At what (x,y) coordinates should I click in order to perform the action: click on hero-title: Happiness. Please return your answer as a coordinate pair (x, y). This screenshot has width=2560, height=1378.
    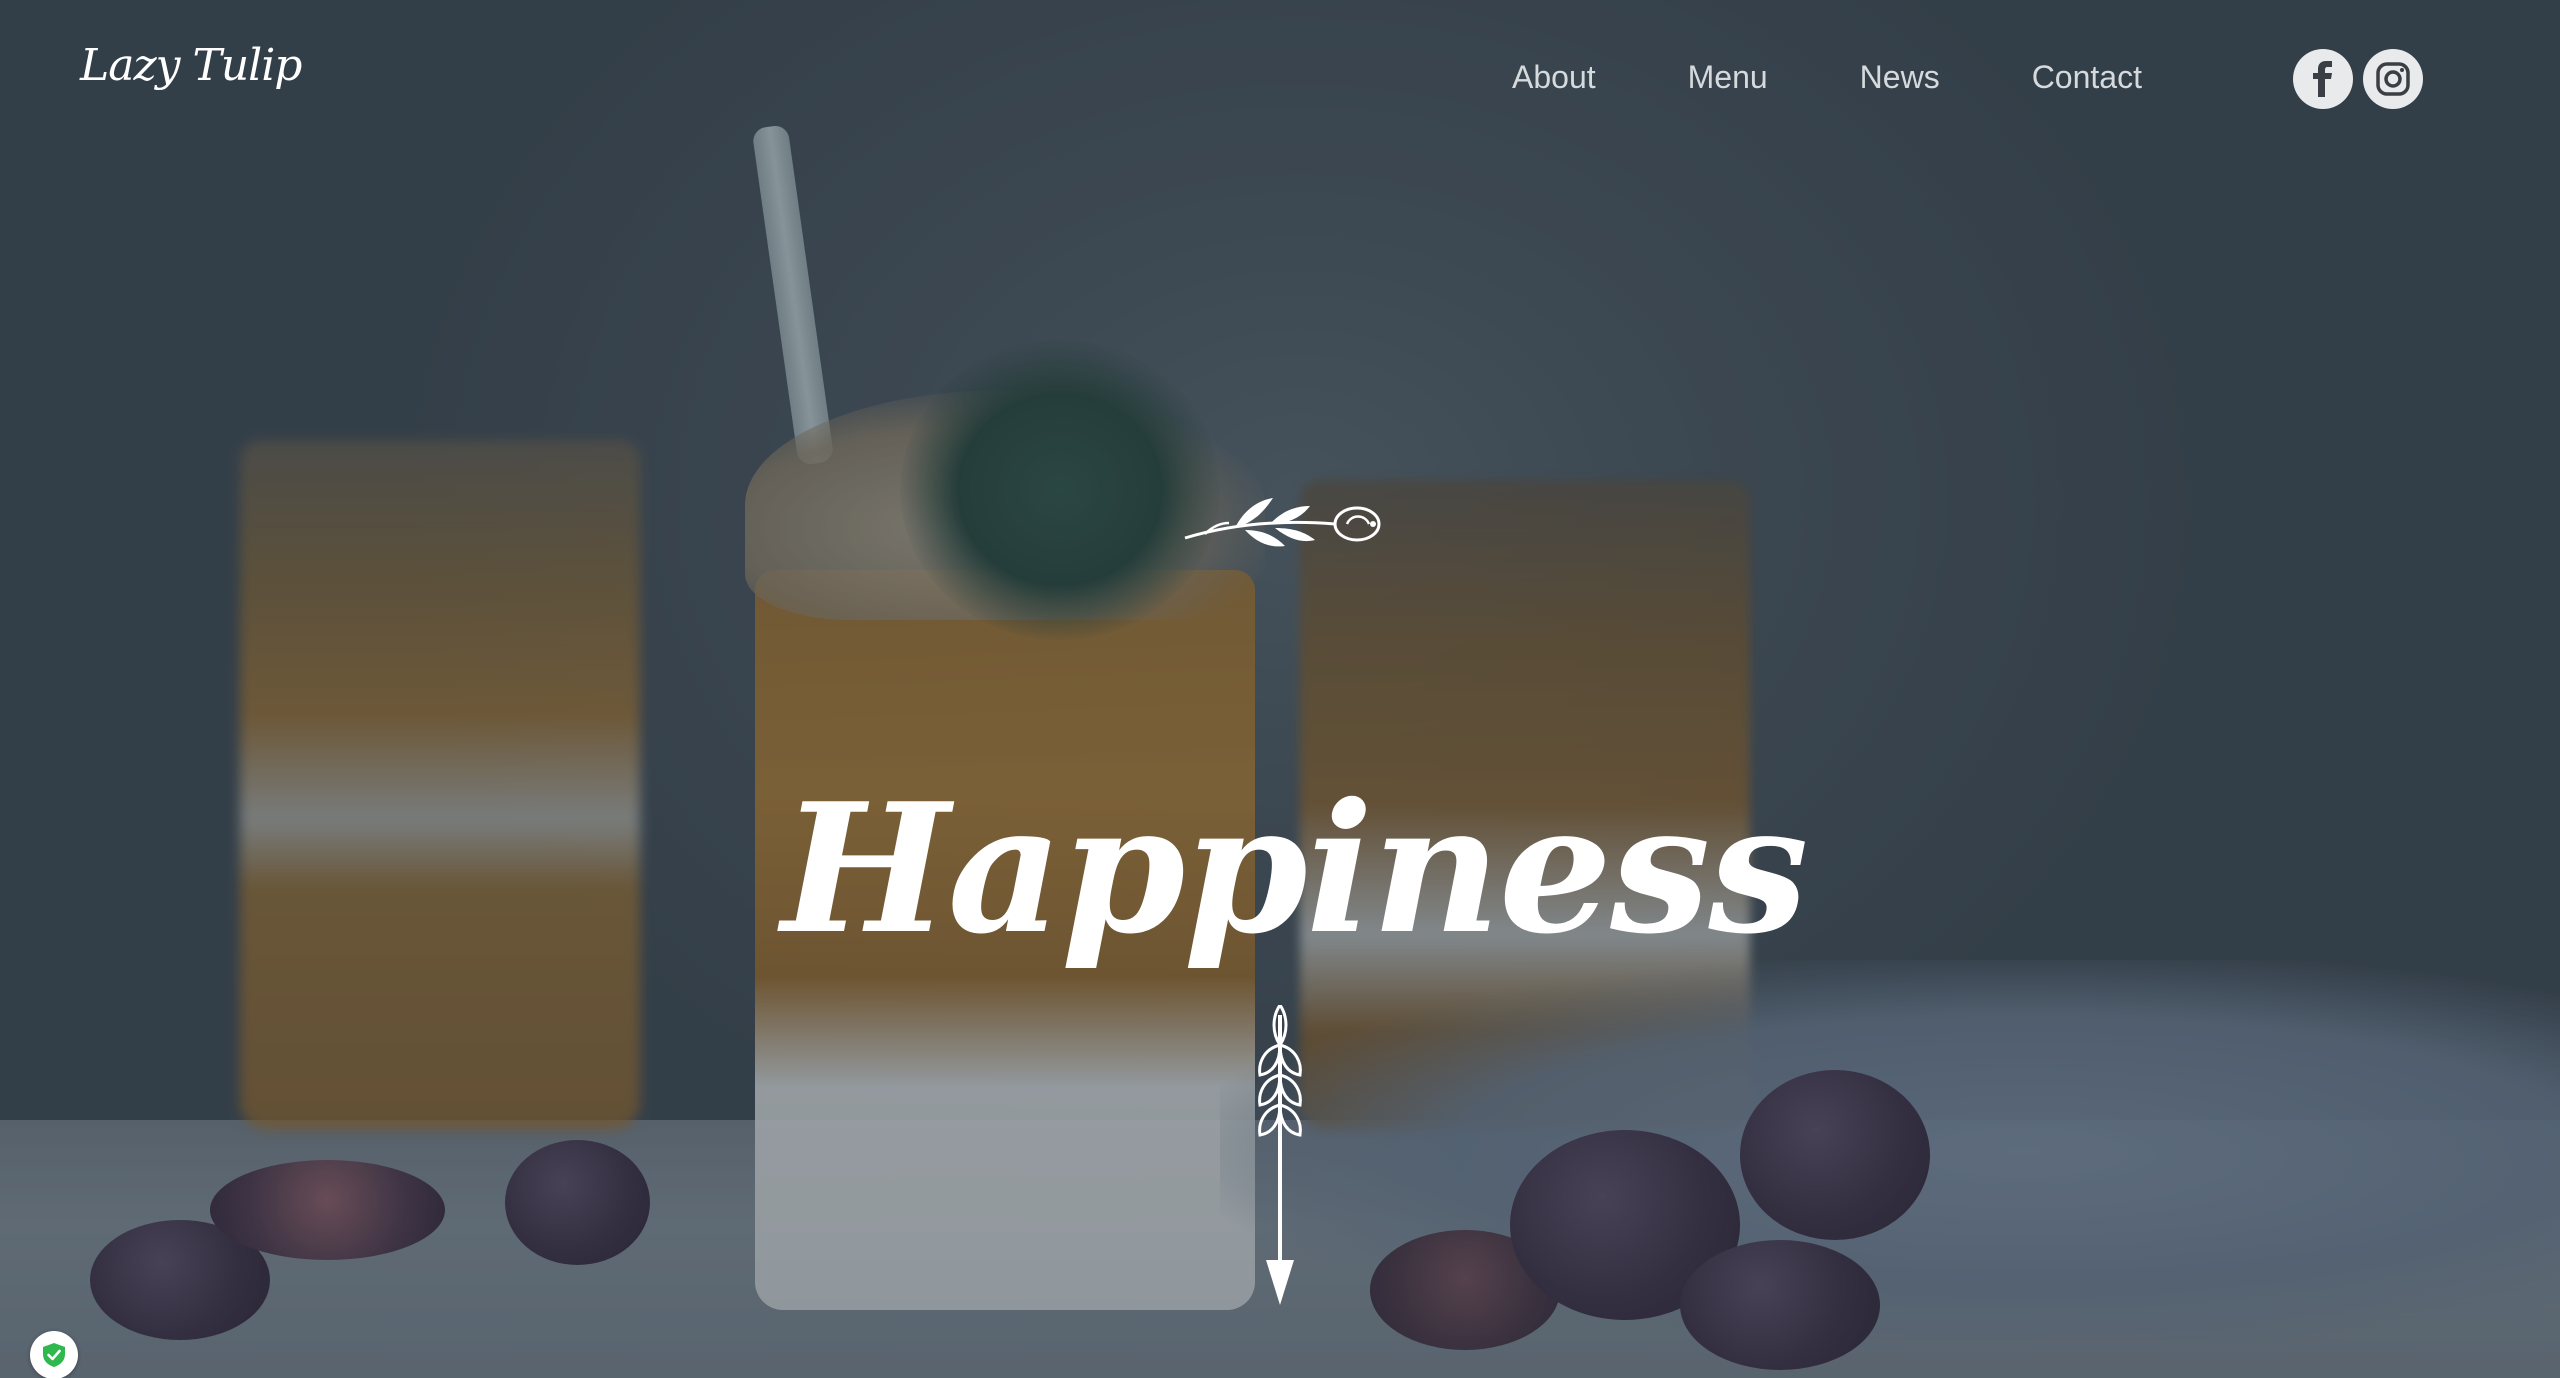
    Looking at the image, I should click on (1294, 869).